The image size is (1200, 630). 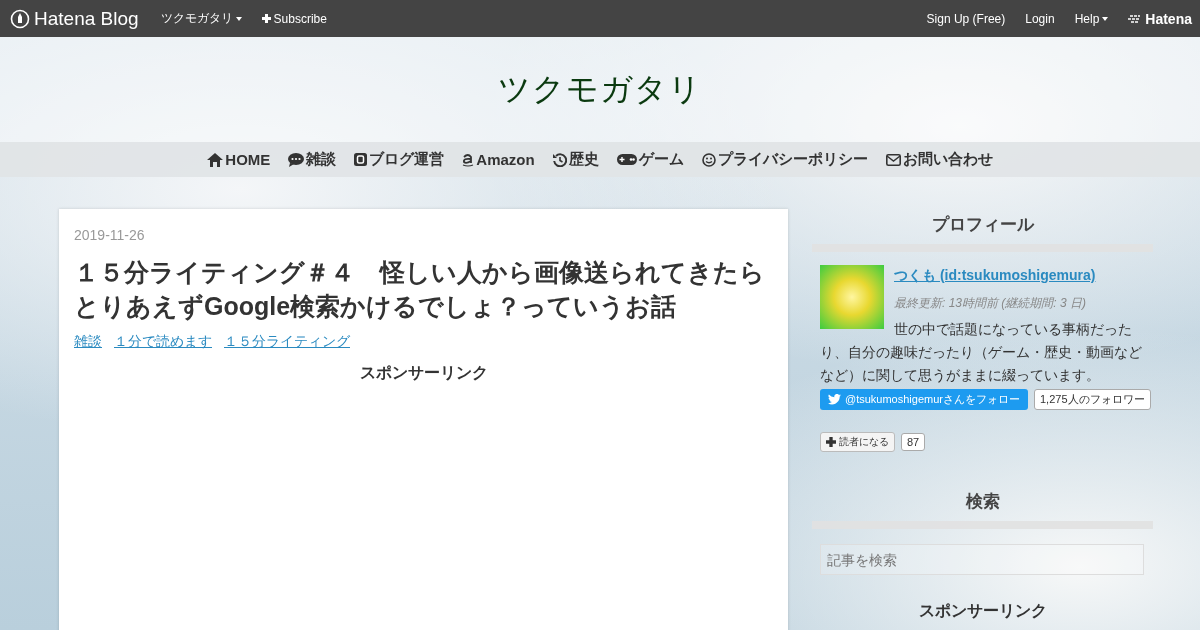 What do you see at coordinates (982, 507) in the screenshot?
I see `search-heading: 検索` at bounding box center [982, 507].